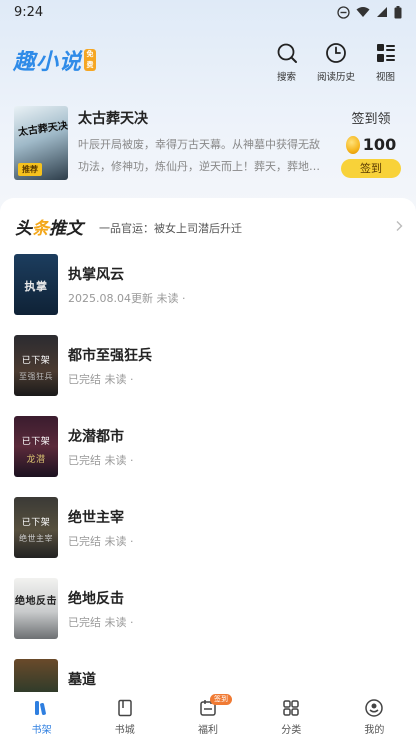 This screenshot has width=416, height=739. I want to click on tab-category: 分类, so click(291, 715).